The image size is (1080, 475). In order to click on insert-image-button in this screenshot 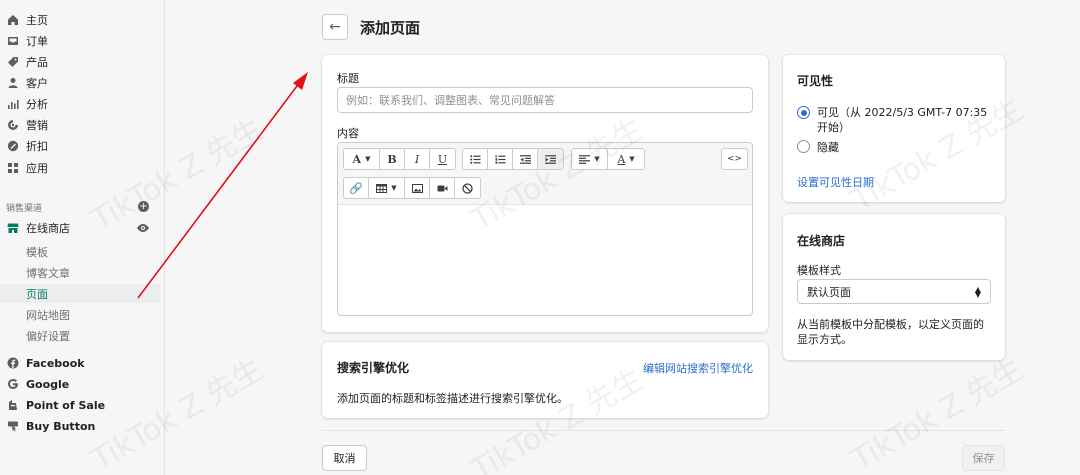, I will do `click(417, 188)`.